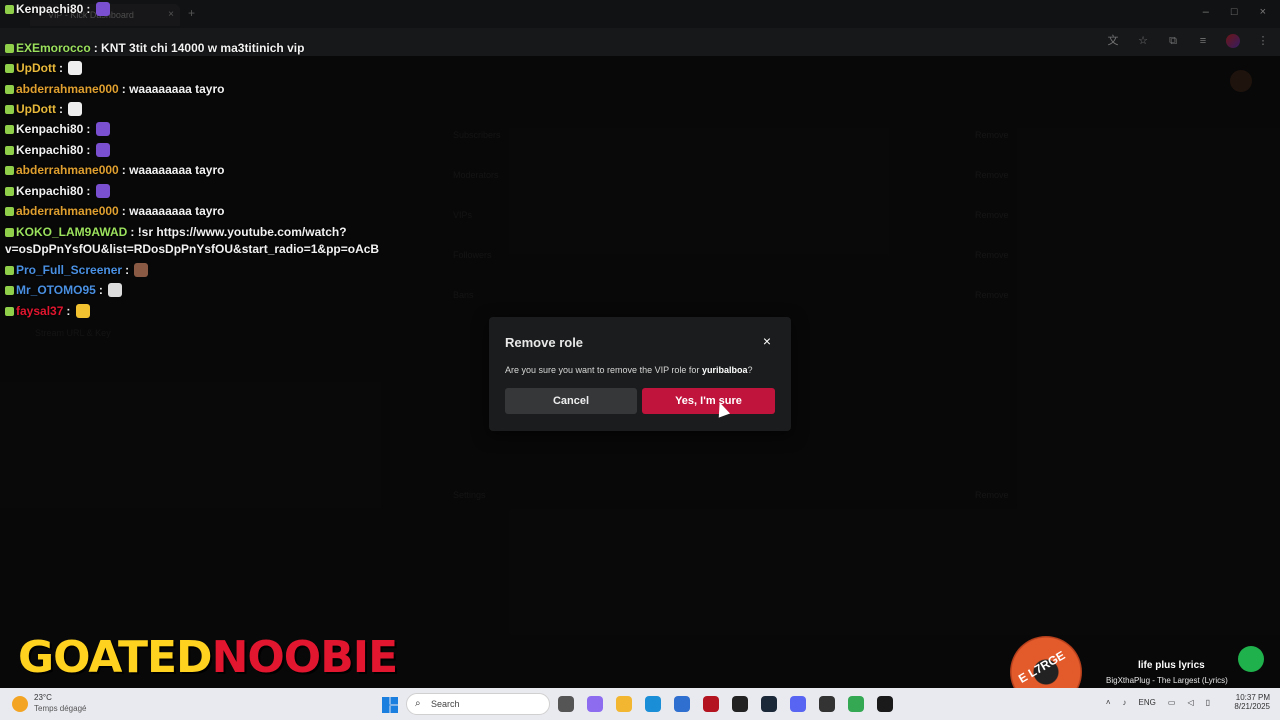 Image resolution: width=1280 pixels, height=720 pixels. What do you see at coordinates (1252, 697) in the screenshot?
I see `clock-time: 10:37 PM` at bounding box center [1252, 697].